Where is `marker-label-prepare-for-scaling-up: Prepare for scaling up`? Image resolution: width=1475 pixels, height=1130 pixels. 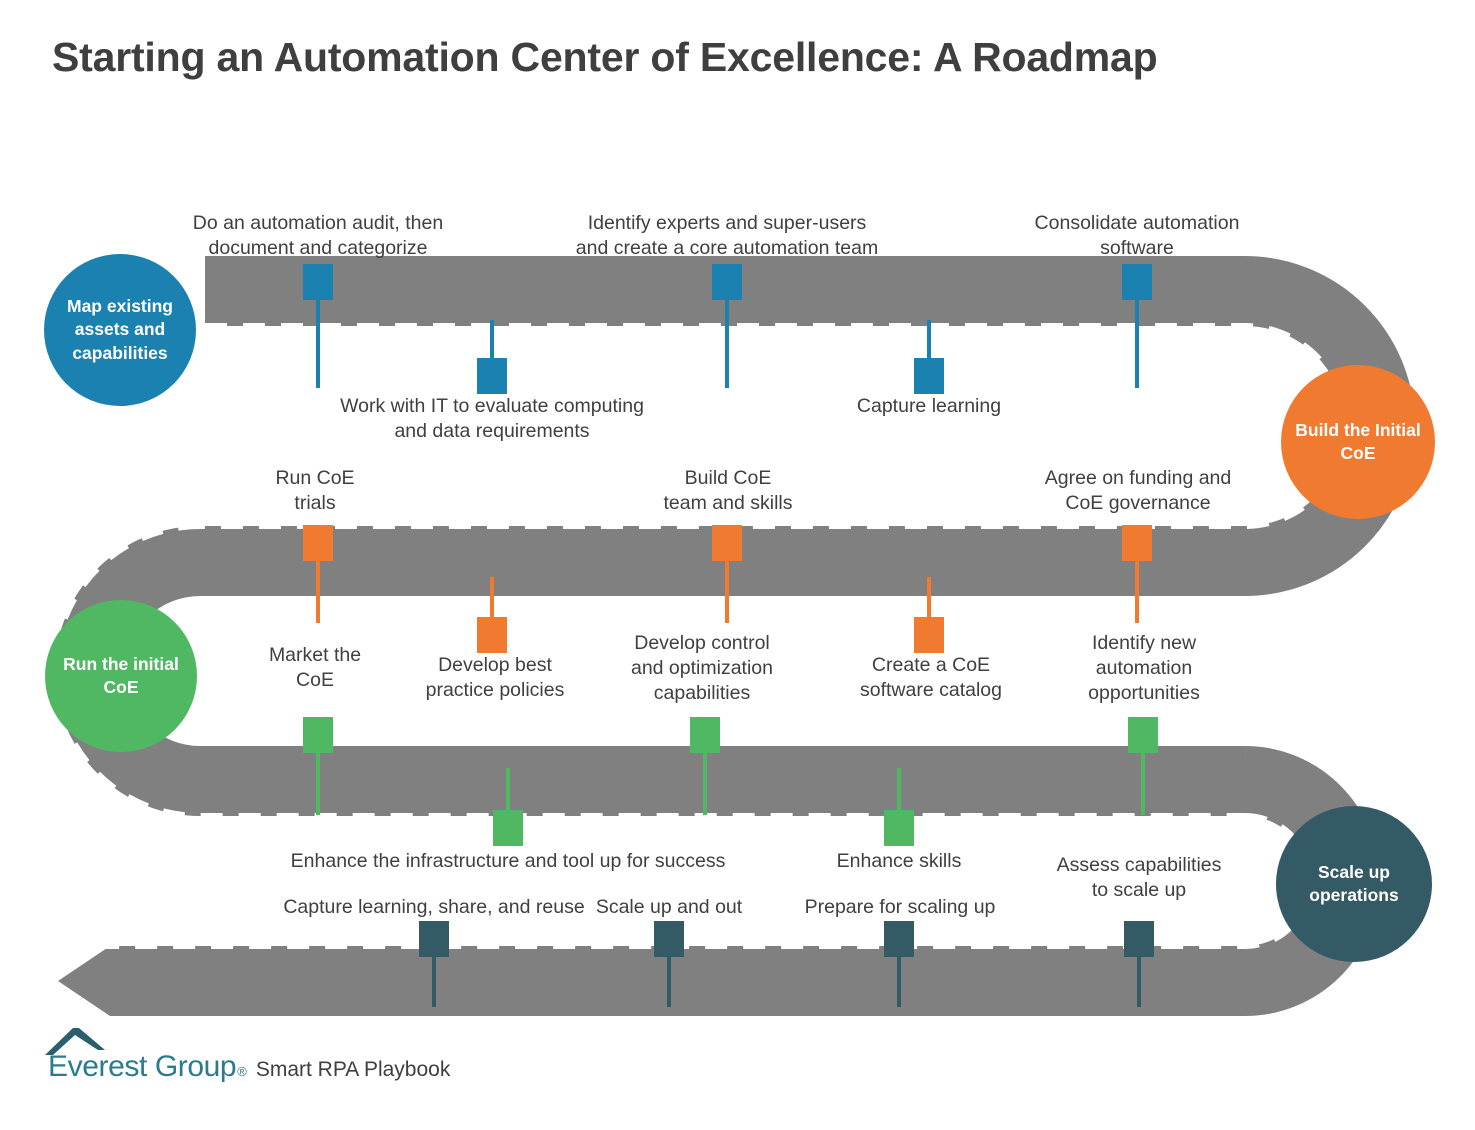
marker-label-prepare-for-scaling-up: Prepare for scaling up is located at coordinates (900, 907).